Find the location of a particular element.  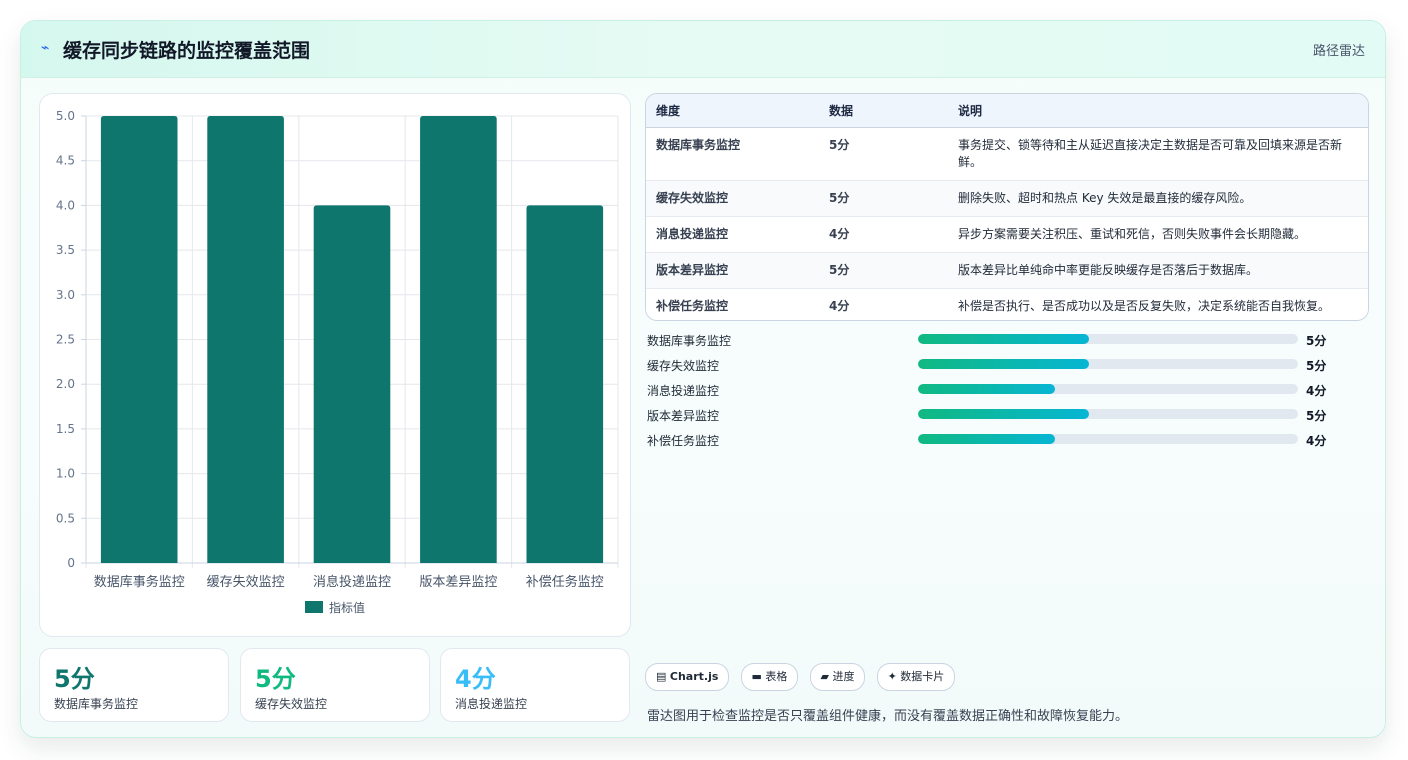

table-cell: 异步方案需要关注积压、重试和死信，否则失败事件会长期隐藏。 is located at coordinates (1158, 234).